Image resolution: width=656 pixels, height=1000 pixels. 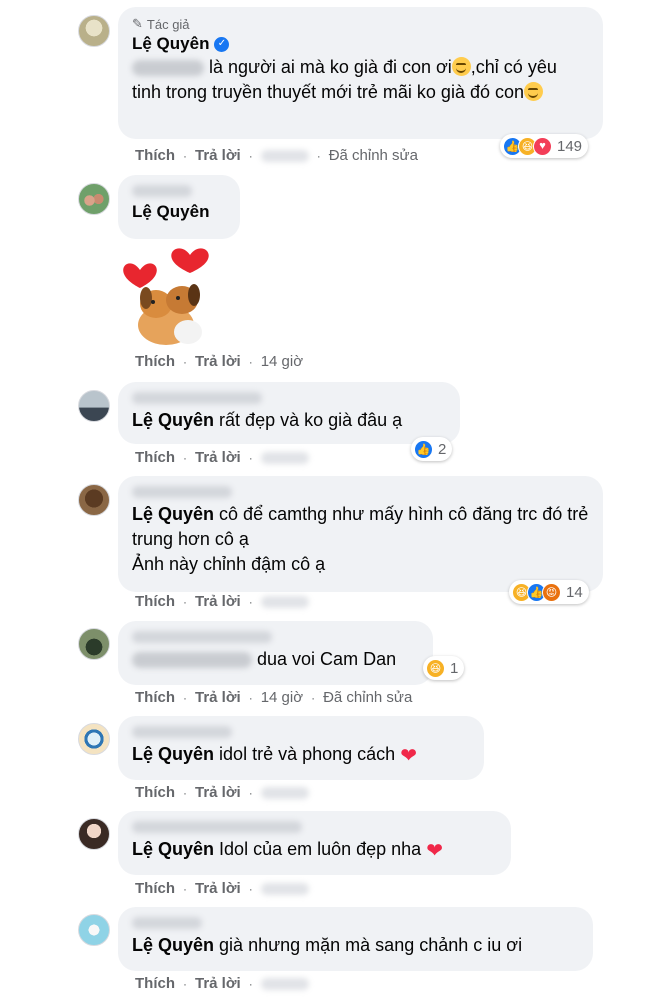 I want to click on reaction-count: 14, so click(x=574, y=592).